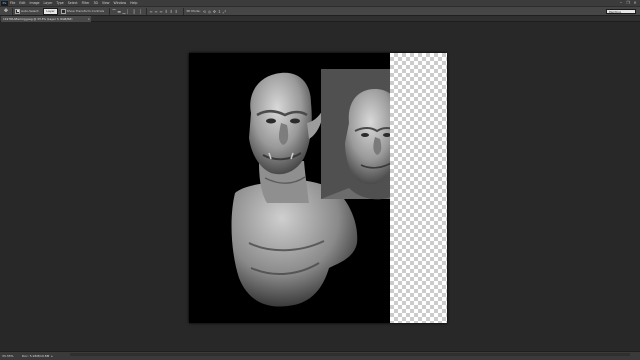 The width and height of the screenshot is (640, 360). What do you see at coordinates (621, 3) in the screenshot?
I see `minimize-icon: ‒` at bounding box center [621, 3].